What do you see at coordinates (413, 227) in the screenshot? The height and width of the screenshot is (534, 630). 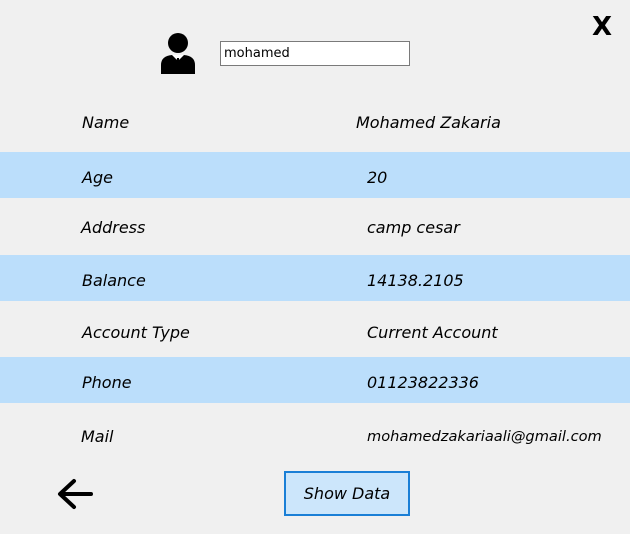 I see `address-value: camp cesar` at bounding box center [413, 227].